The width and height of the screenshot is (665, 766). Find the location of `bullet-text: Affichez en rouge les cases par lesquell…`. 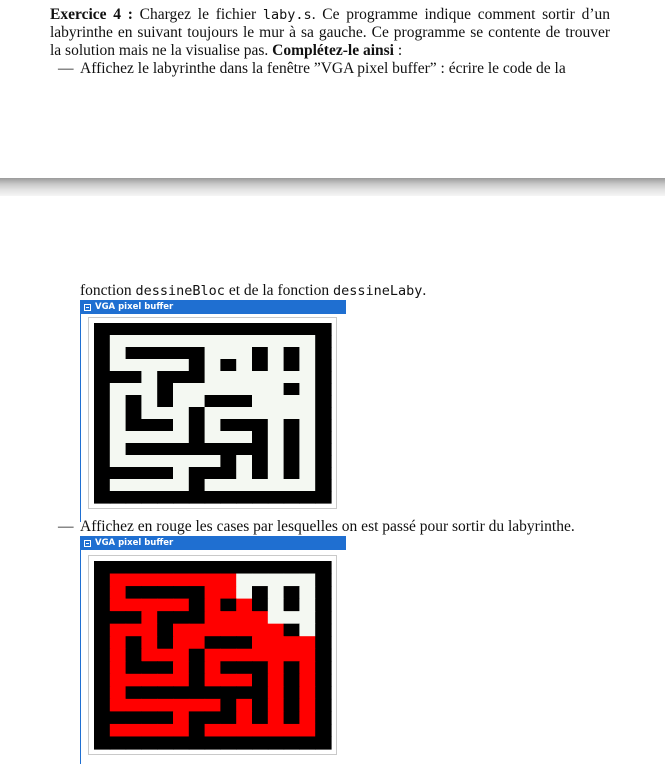

bullet-text: Affichez en rouge les cases par lesquell… is located at coordinates (327, 526).